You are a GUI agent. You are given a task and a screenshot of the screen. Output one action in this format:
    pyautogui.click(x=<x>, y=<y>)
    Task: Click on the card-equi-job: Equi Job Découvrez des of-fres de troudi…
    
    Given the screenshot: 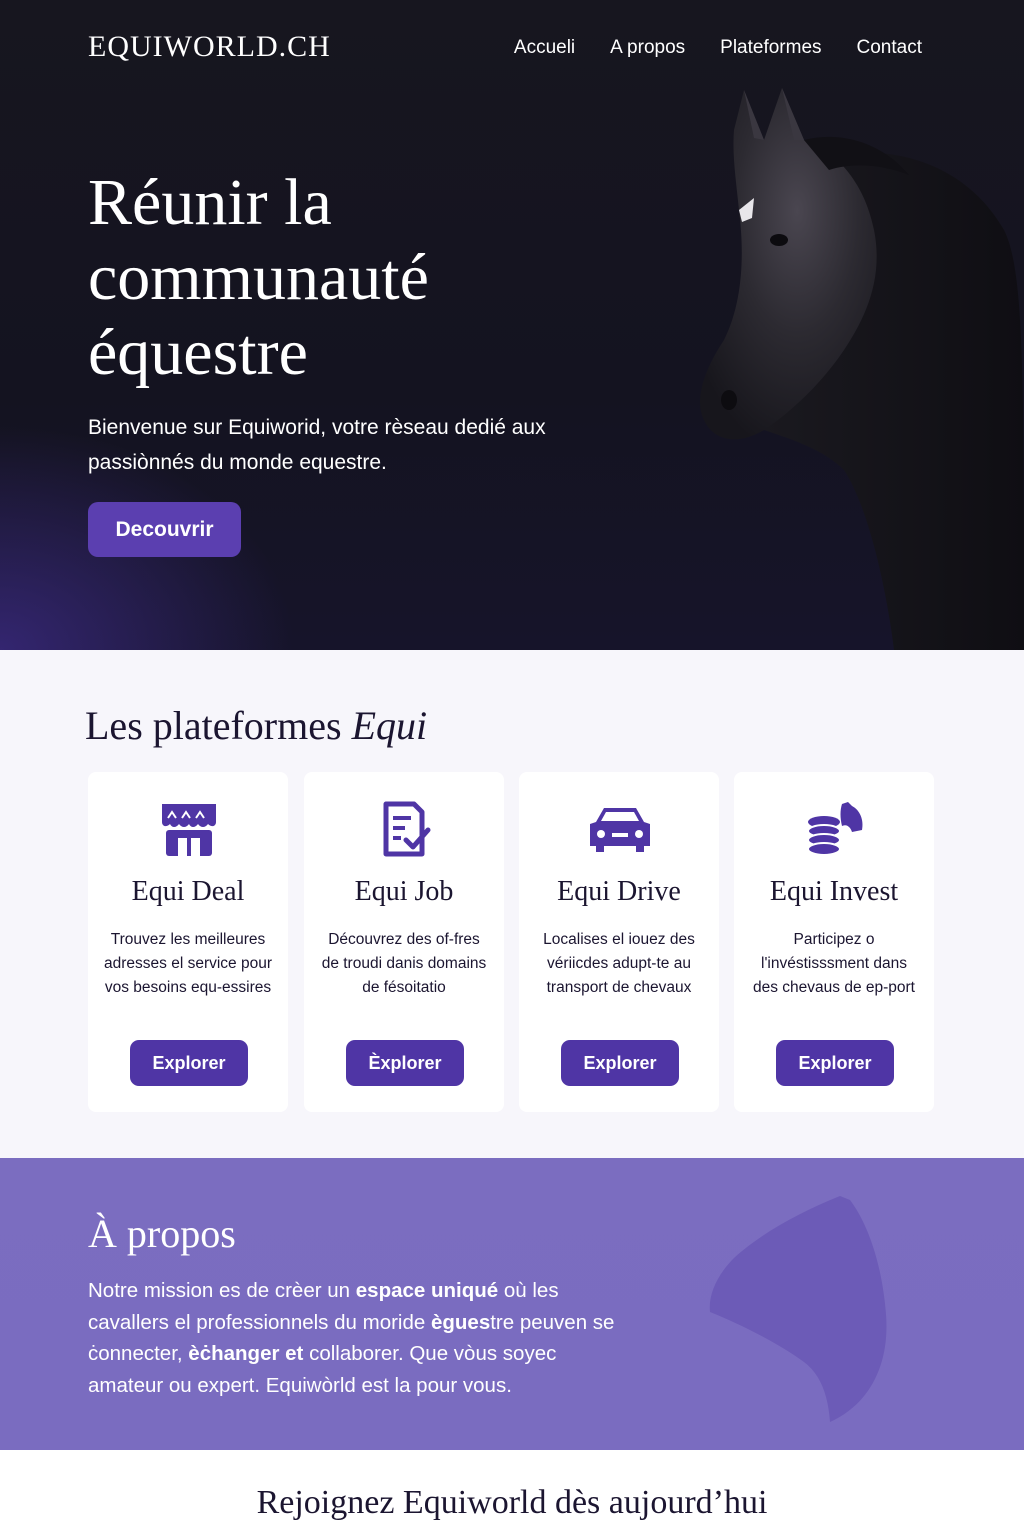 What is the action you would take?
    pyautogui.click(x=404, y=942)
    